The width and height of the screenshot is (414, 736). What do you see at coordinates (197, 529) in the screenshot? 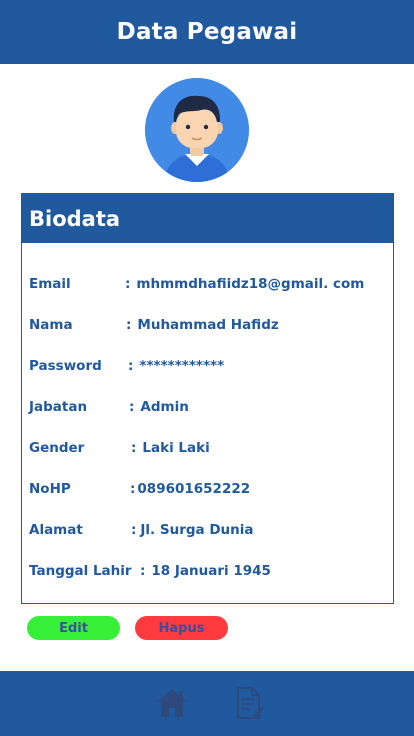
I see `alamat-value: Jl. Surga Dunia` at bounding box center [197, 529].